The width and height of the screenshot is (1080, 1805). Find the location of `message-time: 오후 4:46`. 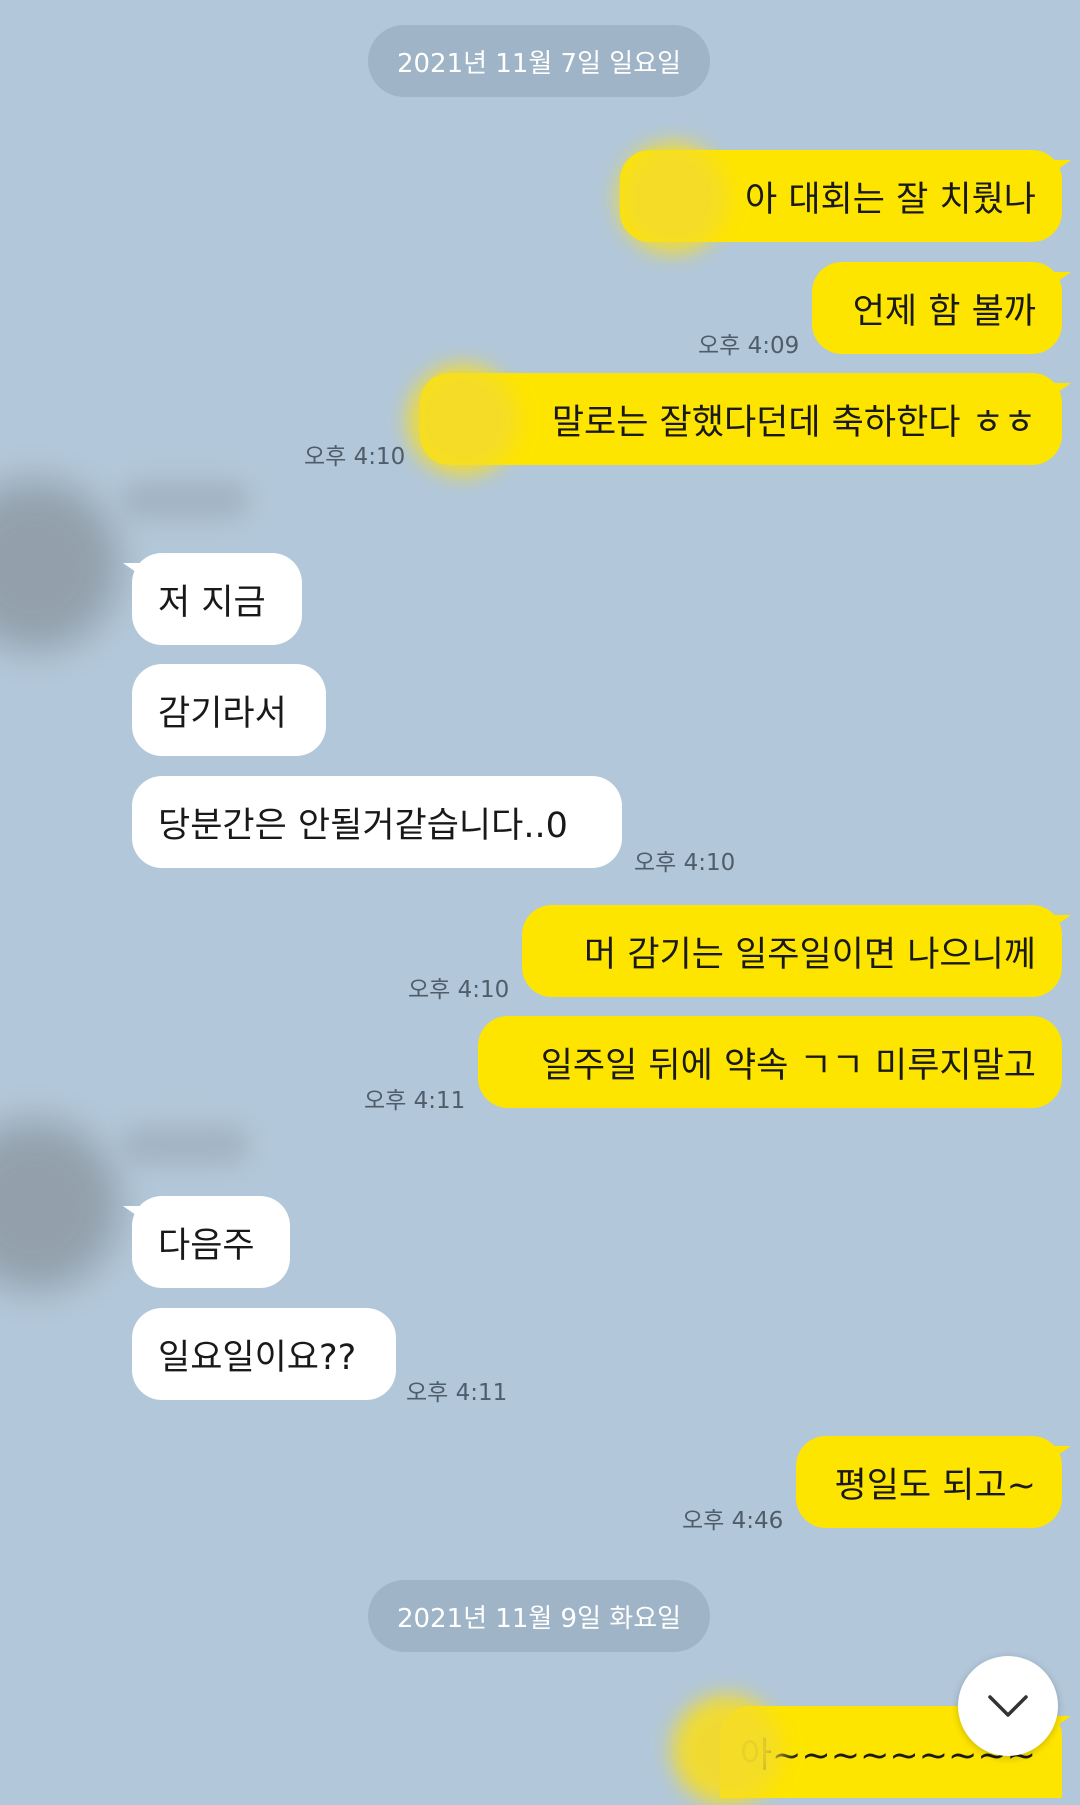

message-time: 오후 4:46 is located at coordinates (733, 1521).